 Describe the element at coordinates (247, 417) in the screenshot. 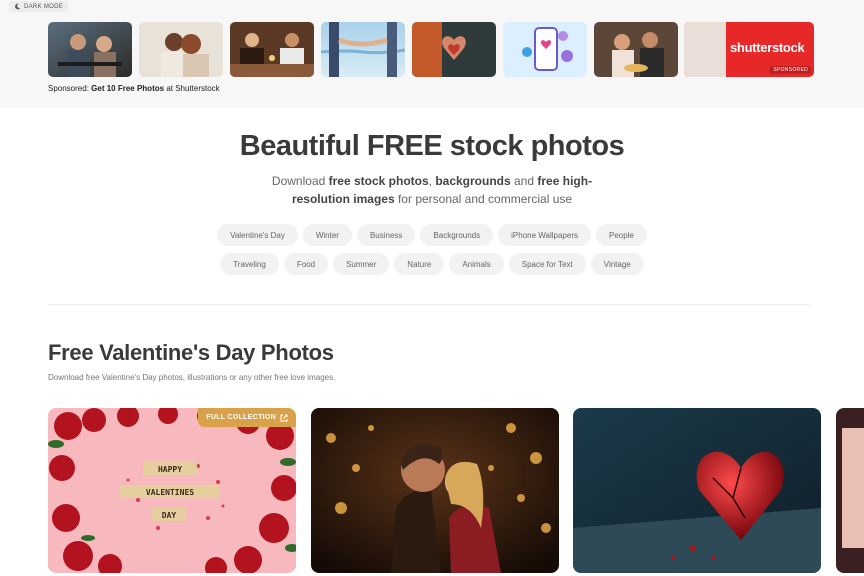

I see `full-collection-button: FULL COLLECTION` at that location.